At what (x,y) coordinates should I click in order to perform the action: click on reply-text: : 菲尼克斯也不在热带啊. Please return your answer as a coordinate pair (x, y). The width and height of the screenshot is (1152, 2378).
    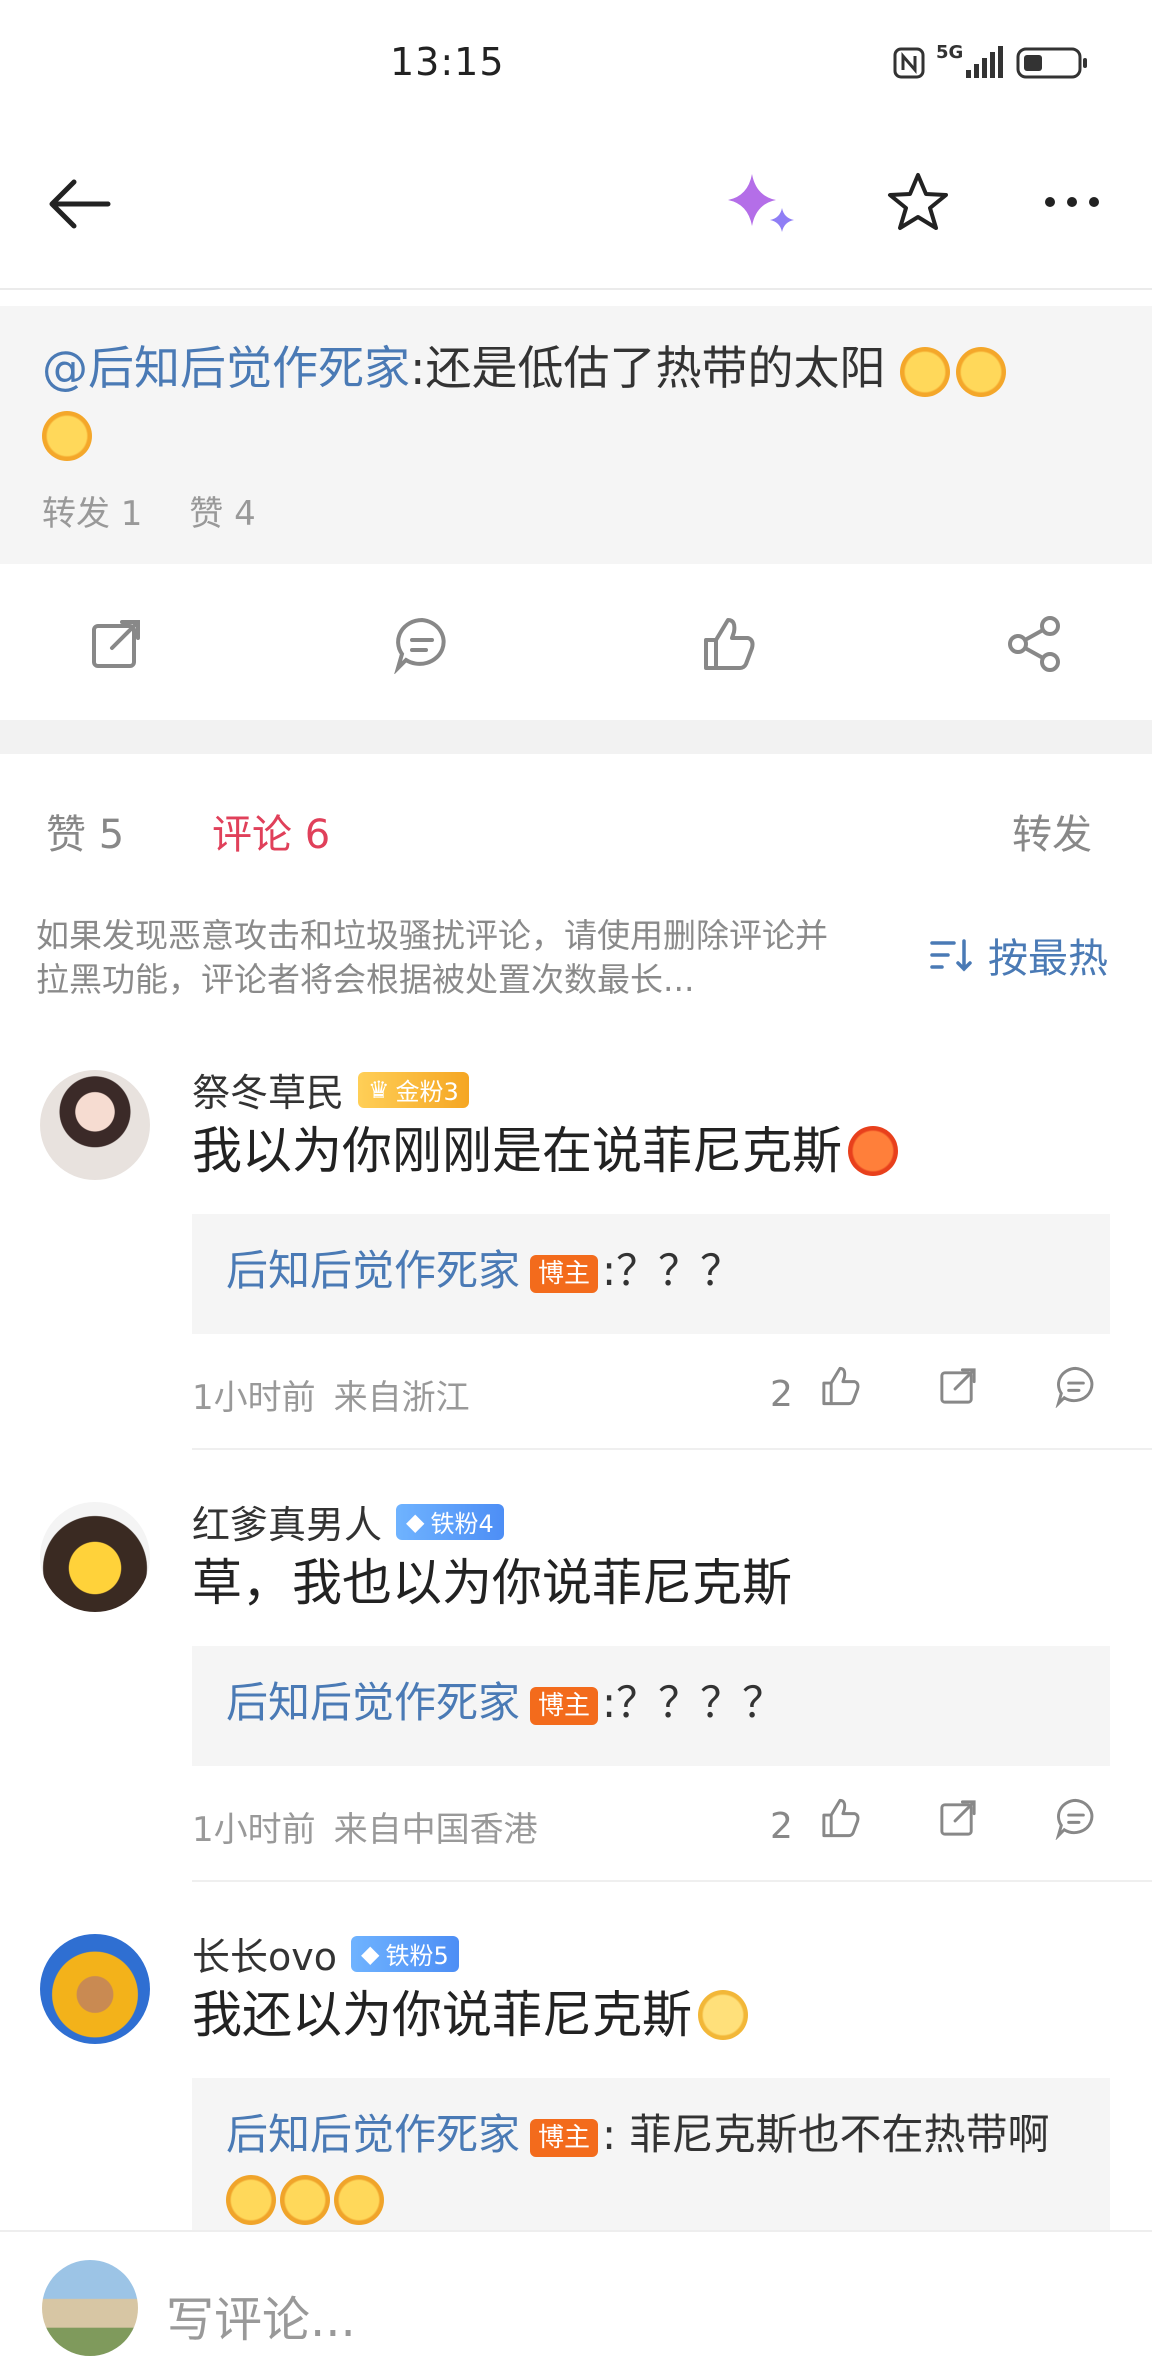
    Looking at the image, I should click on (826, 2134).